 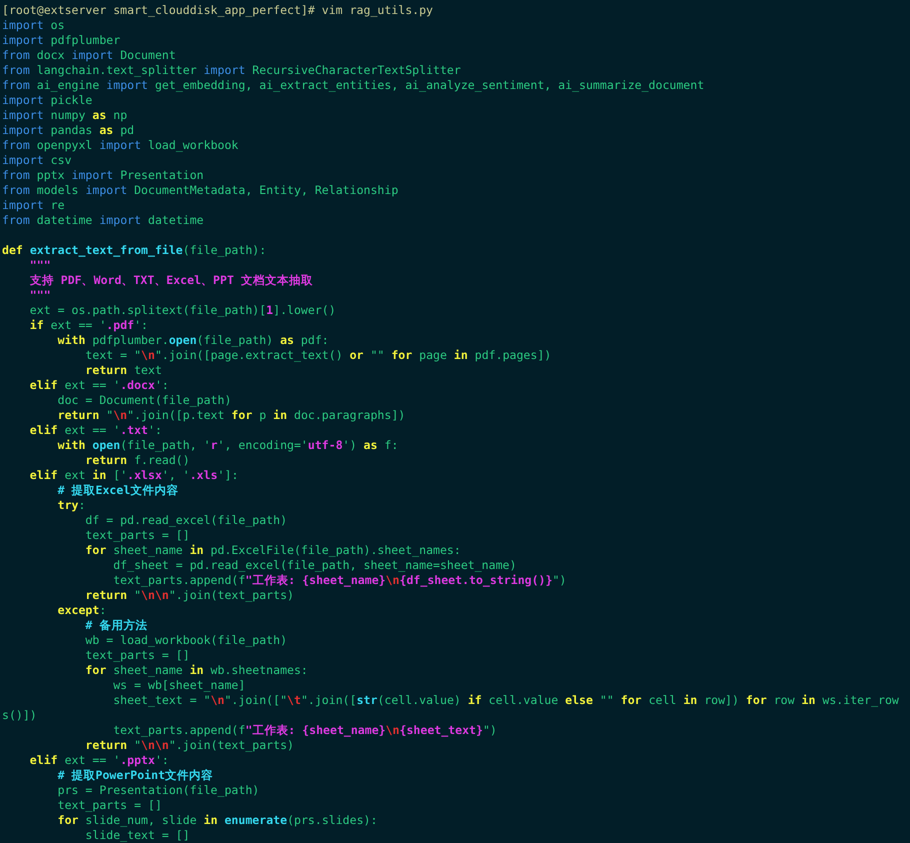 I want to click on code-line: from langchain.text_splitter import RecursiveCharacterTextSplitter, so click(x=231, y=70).